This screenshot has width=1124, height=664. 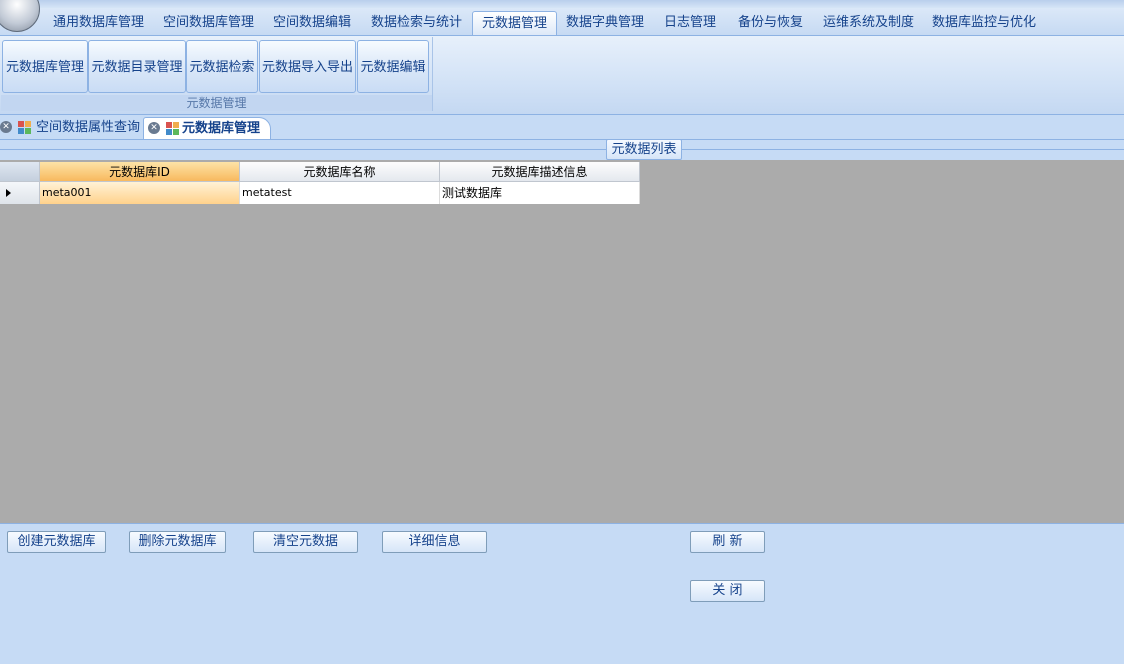 I want to click on doc-tab-spatial-attribute-query: ✕ 空间数据属性查询, so click(x=70, y=127).